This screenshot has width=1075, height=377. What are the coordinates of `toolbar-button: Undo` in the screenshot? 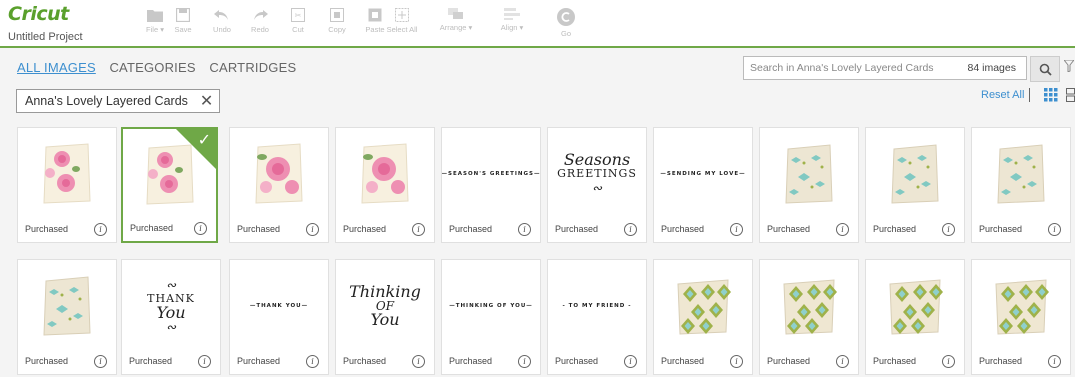 It's located at (222, 21).